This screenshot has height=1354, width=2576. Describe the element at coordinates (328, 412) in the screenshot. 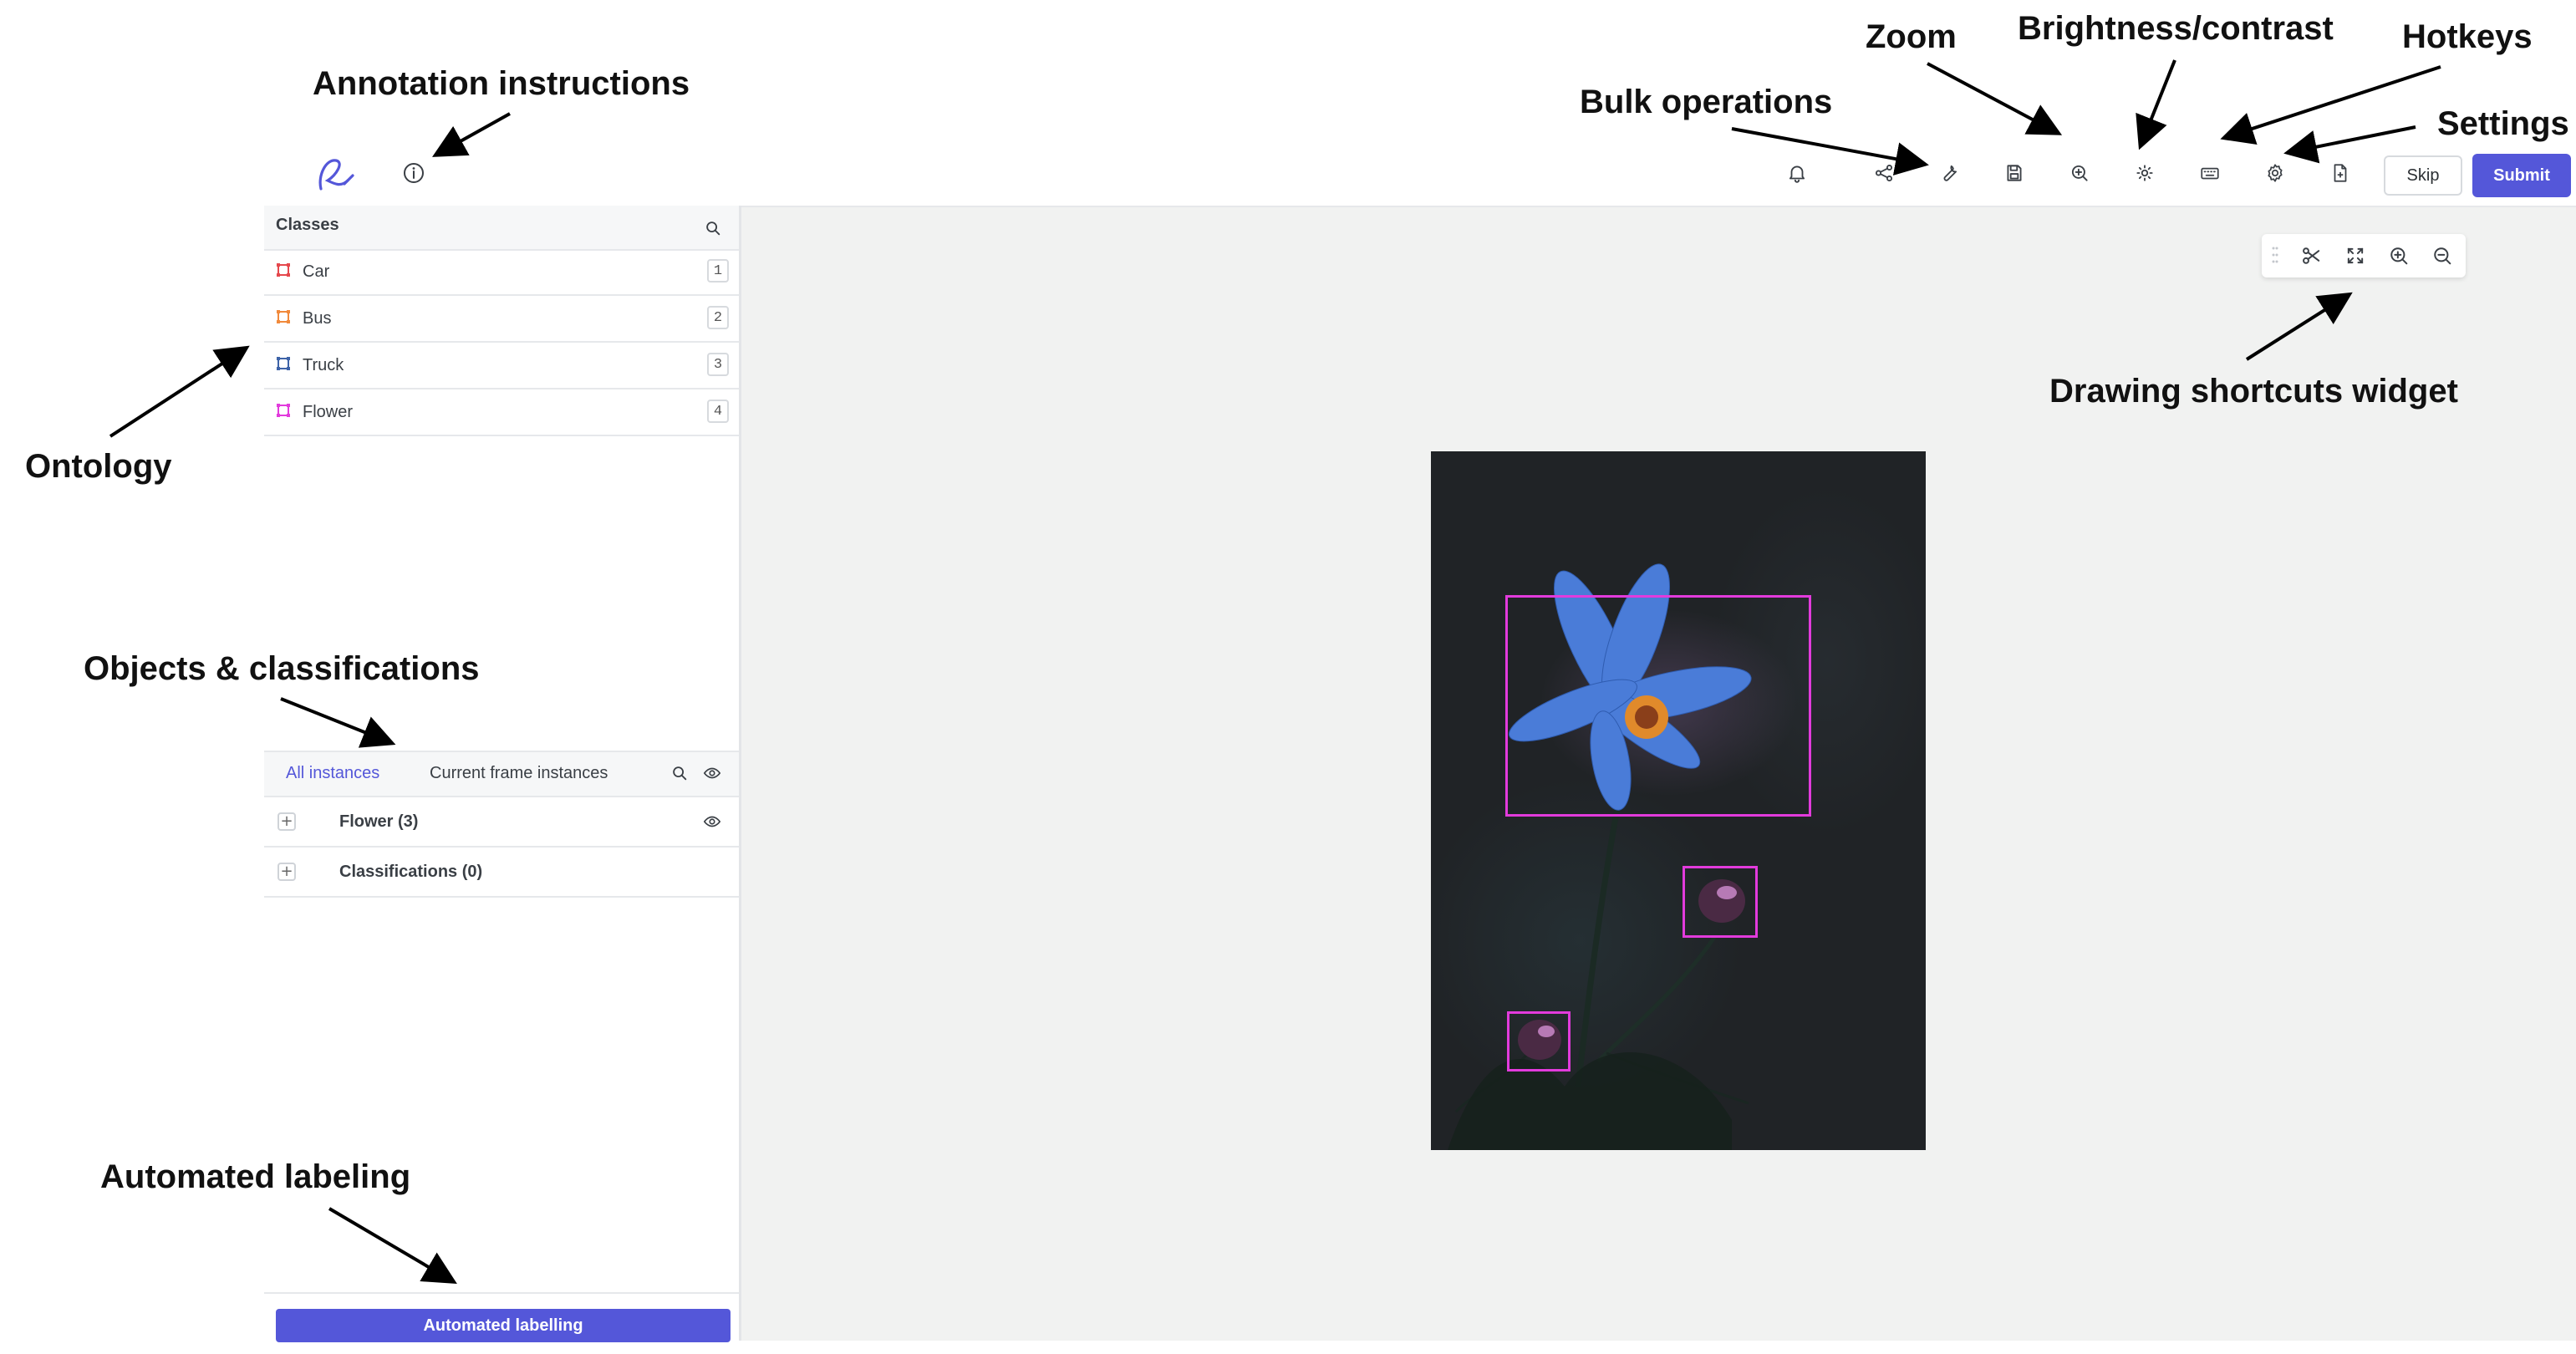

I see `class-label: Flower` at that location.